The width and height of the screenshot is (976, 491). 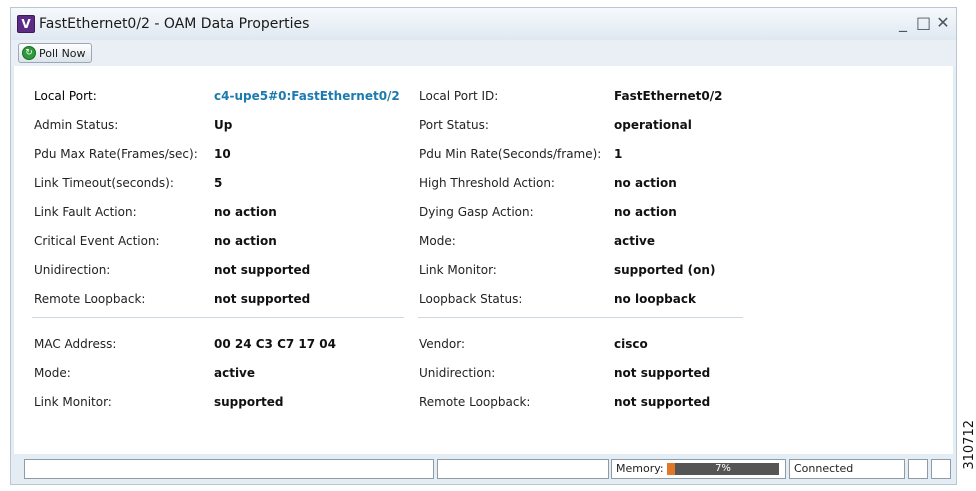 I want to click on link-monitor-label: Link Monitor:, so click(x=458, y=270).